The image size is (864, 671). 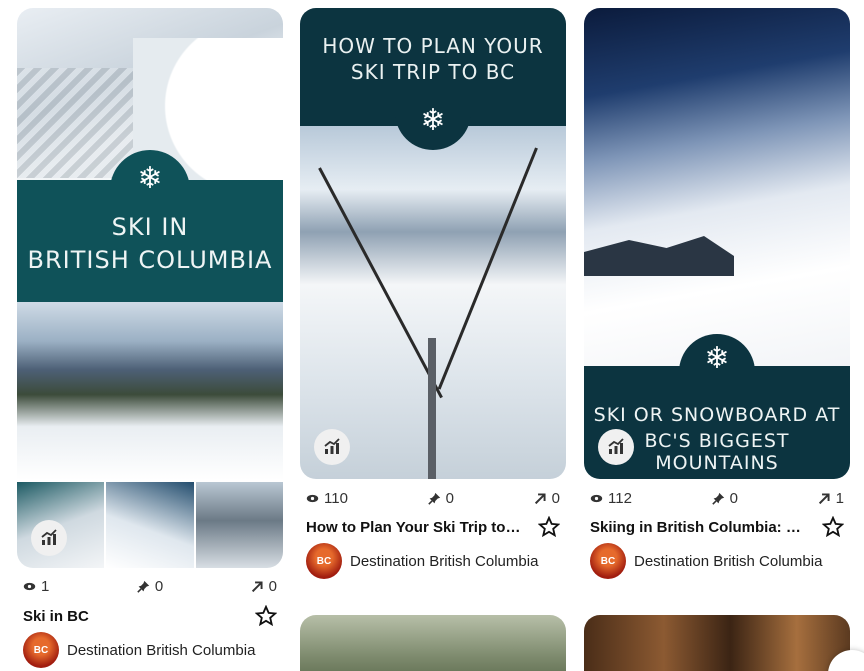 What do you see at coordinates (327, 498) in the screenshot?
I see `views-stat: 110` at bounding box center [327, 498].